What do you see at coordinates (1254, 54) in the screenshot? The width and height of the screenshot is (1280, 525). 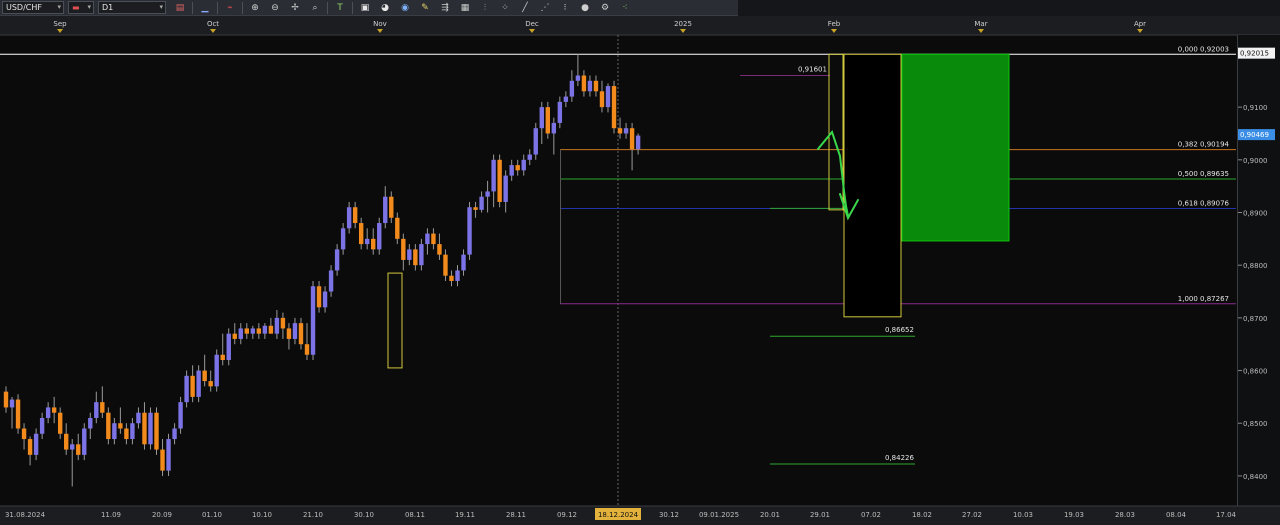 I see `top-price-badge-label: 0,92015` at bounding box center [1254, 54].